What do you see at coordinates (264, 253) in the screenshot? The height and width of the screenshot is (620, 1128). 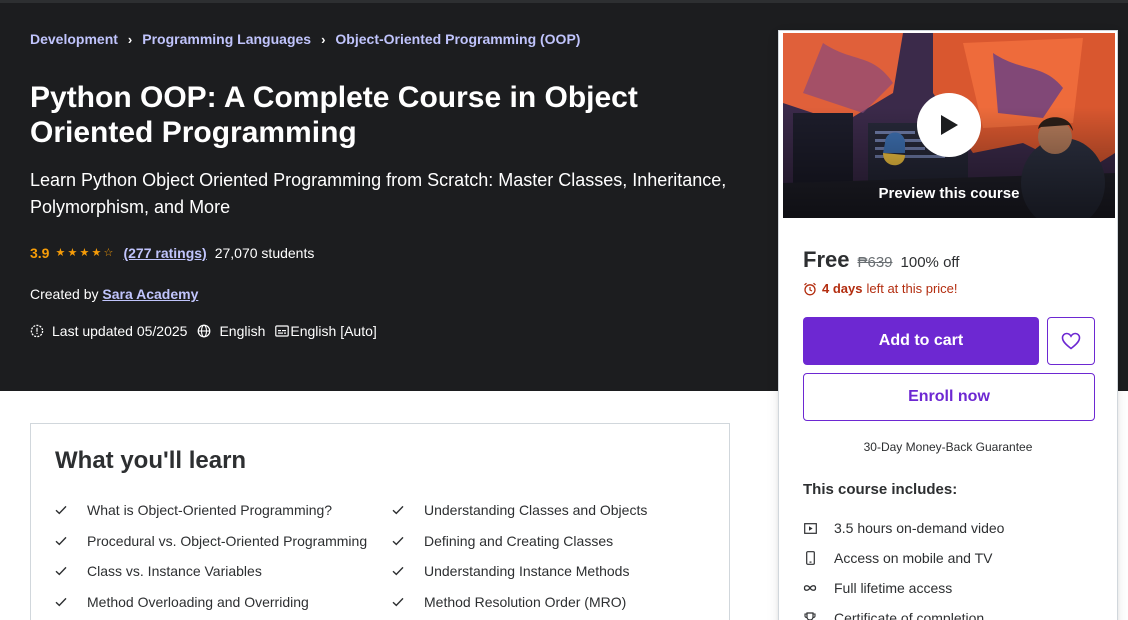 I see `student-count: 27,070 students` at bounding box center [264, 253].